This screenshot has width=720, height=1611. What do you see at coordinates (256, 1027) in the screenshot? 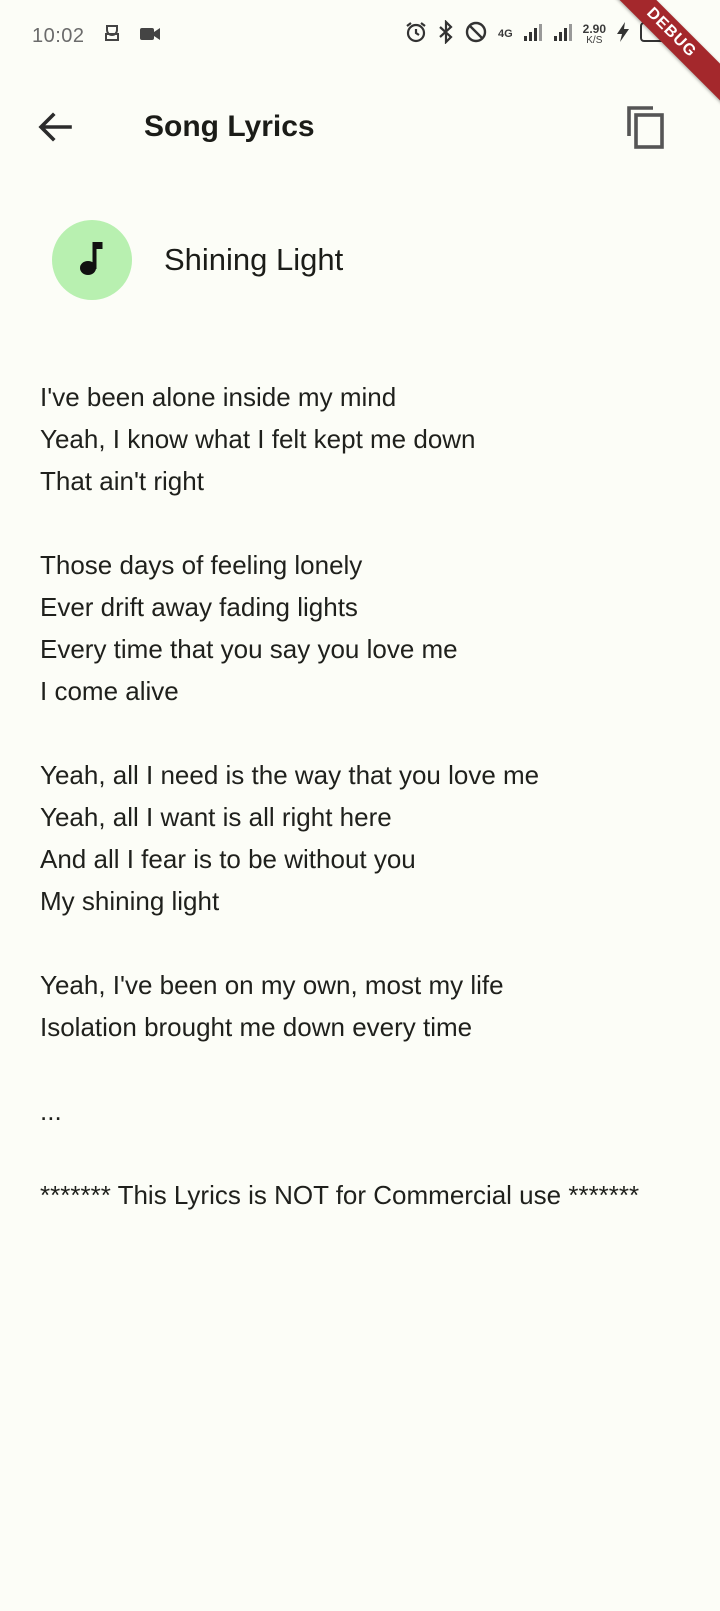
I see `lyric-line: Isolation brought me down every time` at bounding box center [256, 1027].